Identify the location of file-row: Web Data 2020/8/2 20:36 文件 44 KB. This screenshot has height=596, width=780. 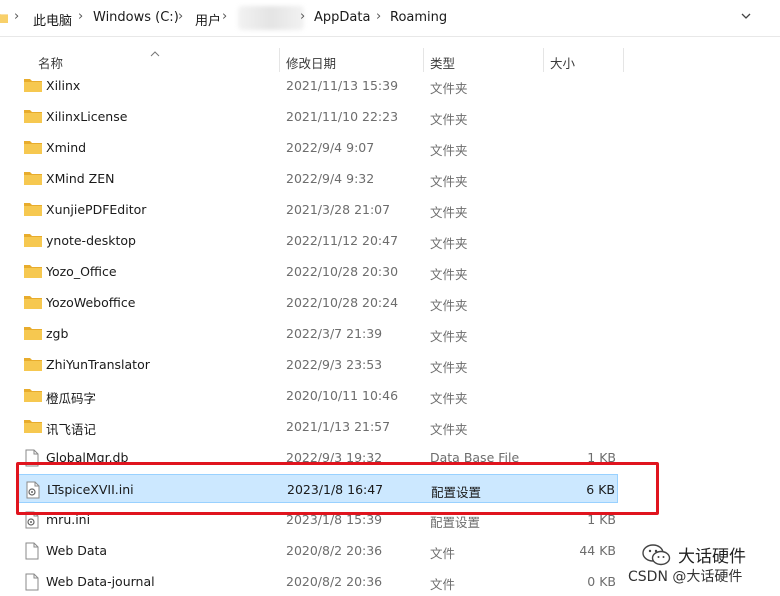
(318, 550).